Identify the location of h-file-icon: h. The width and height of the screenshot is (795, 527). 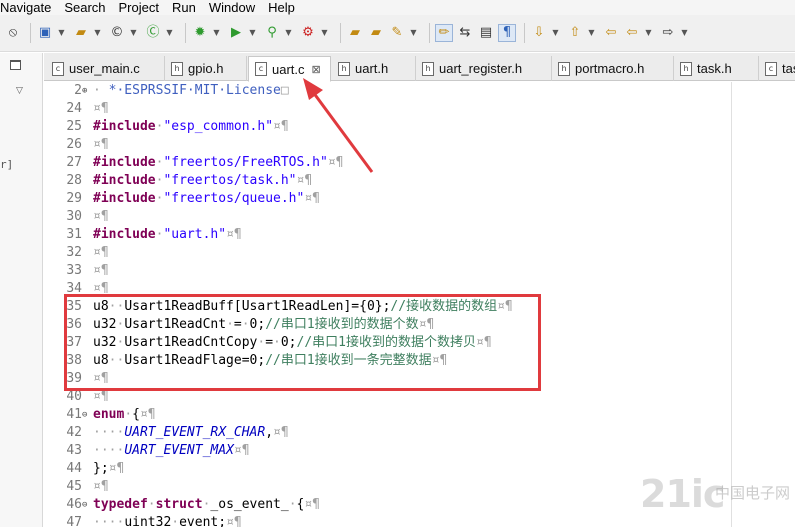
(686, 68).